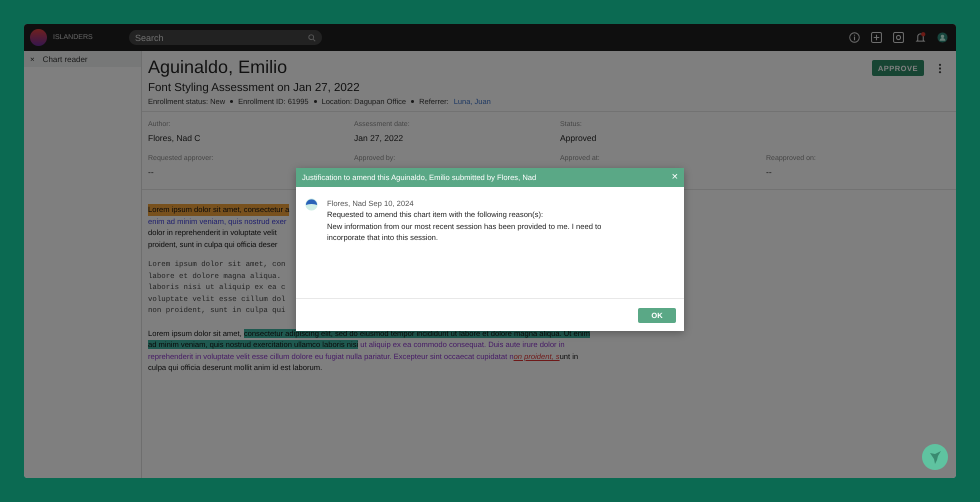  I want to click on field-value: Approved, so click(579, 138).